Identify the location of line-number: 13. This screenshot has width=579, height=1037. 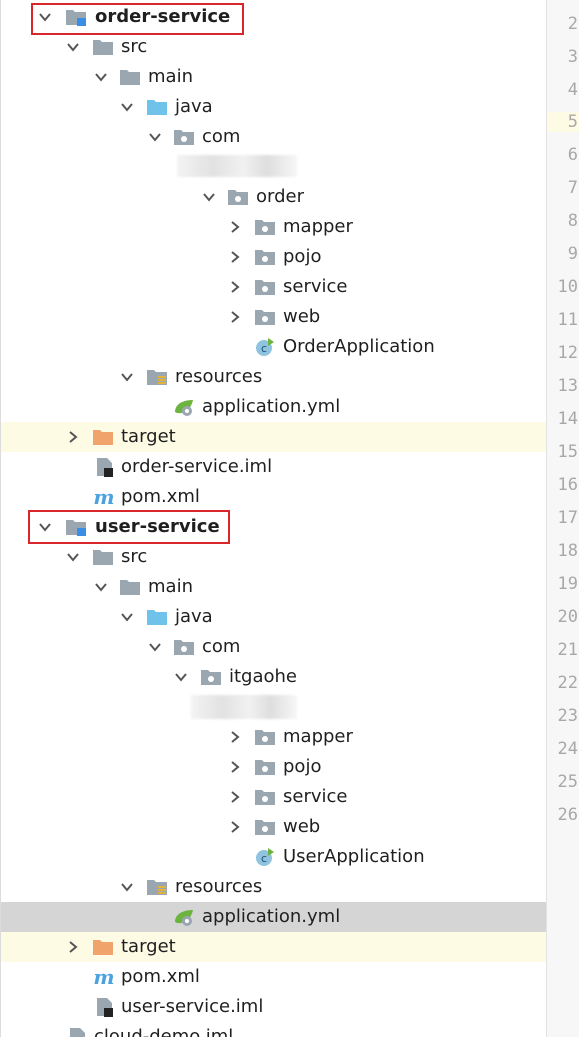
(567, 386).